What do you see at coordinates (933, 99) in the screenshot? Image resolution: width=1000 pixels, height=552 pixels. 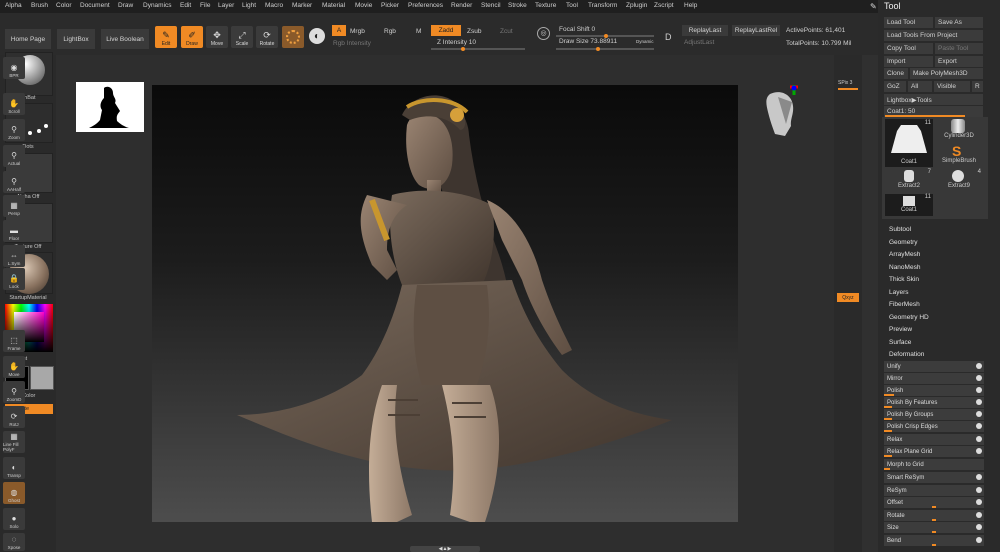 I see `lightbox-tools-button: Lightbox▶Tools` at bounding box center [933, 99].